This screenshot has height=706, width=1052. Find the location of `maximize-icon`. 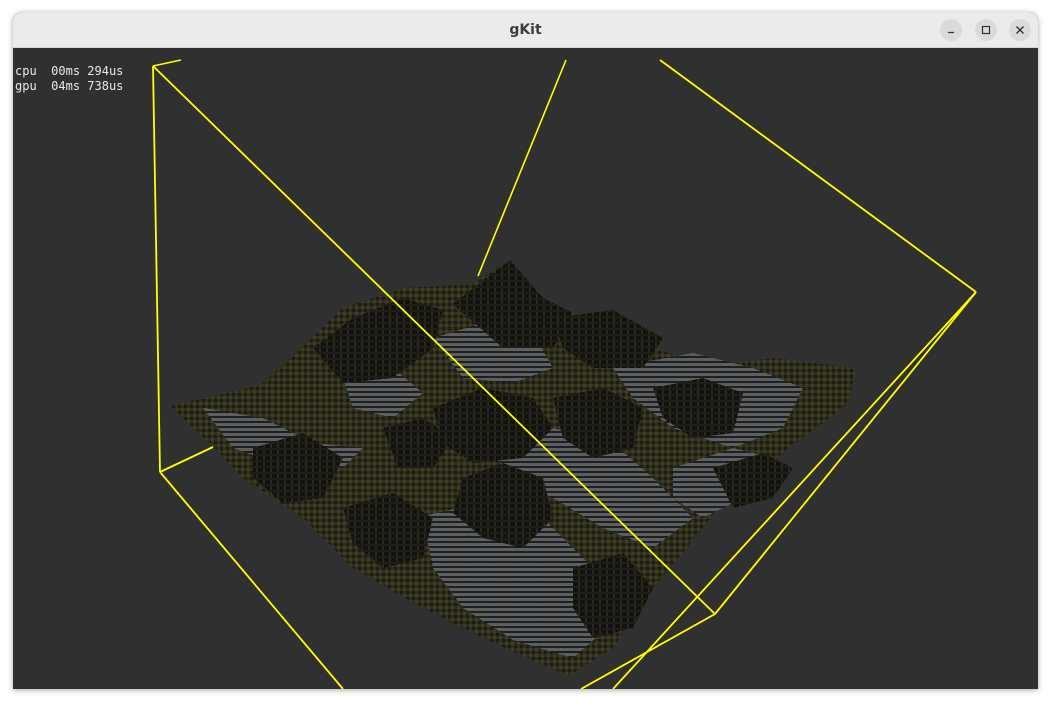

maximize-icon is located at coordinates (986, 30).